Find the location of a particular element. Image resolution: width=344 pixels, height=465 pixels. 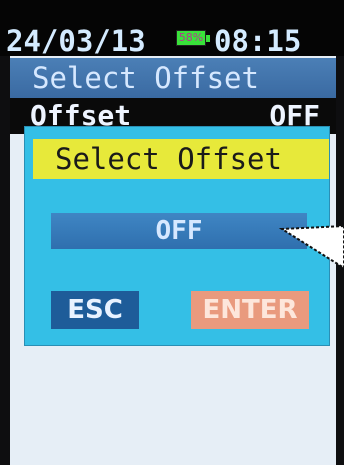

battery-icon: 58% is located at coordinates (191, 38).